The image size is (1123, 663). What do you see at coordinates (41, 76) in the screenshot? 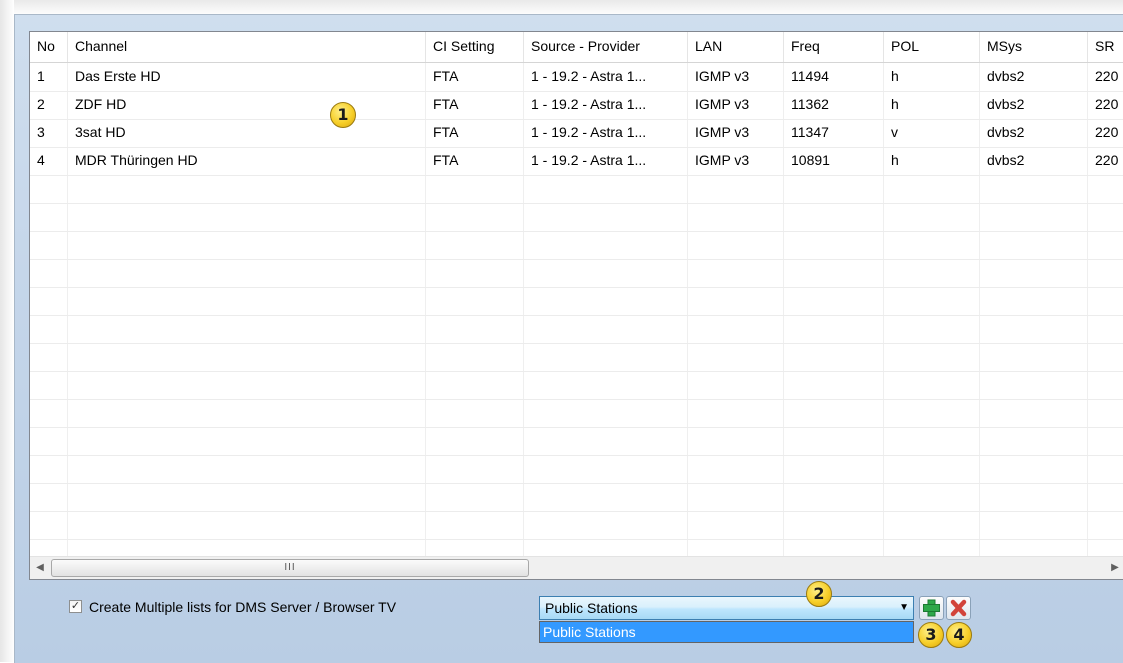
I see `cell-no: 1` at bounding box center [41, 76].